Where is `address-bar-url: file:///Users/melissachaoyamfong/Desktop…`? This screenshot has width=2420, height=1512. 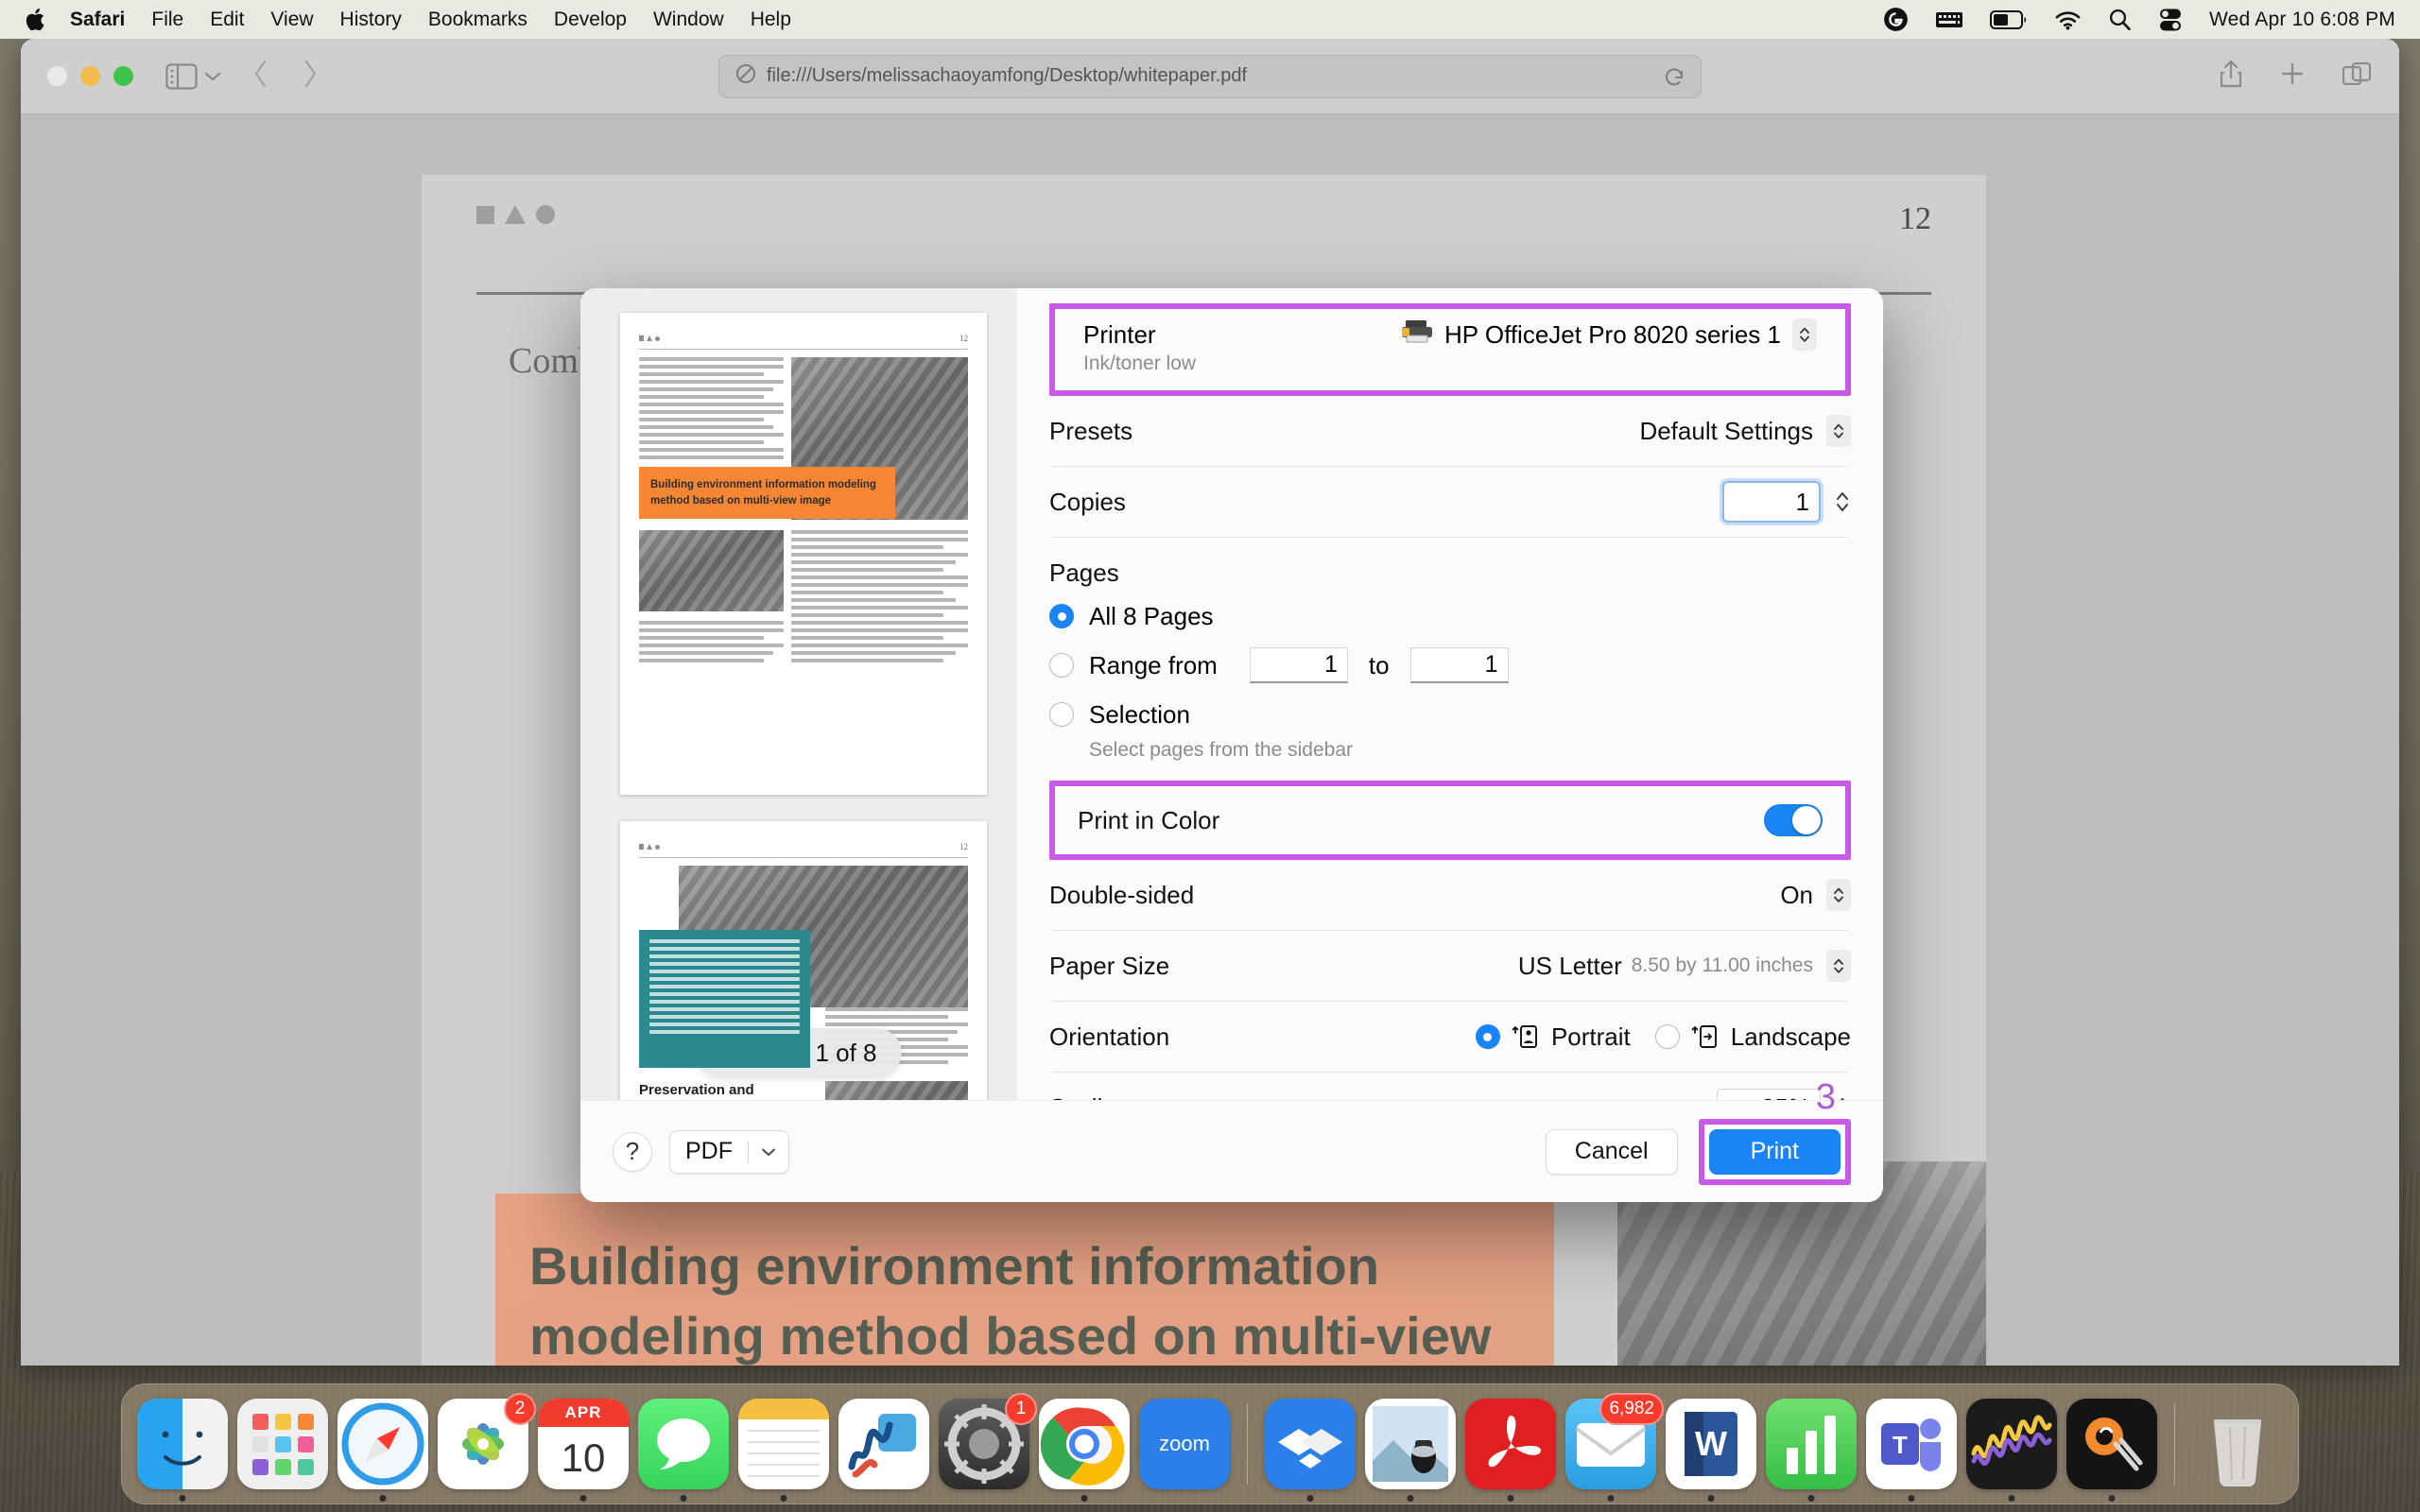
address-bar-url: file:///Users/melissachaoyamfong/Desktop… is located at coordinates (1007, 76).